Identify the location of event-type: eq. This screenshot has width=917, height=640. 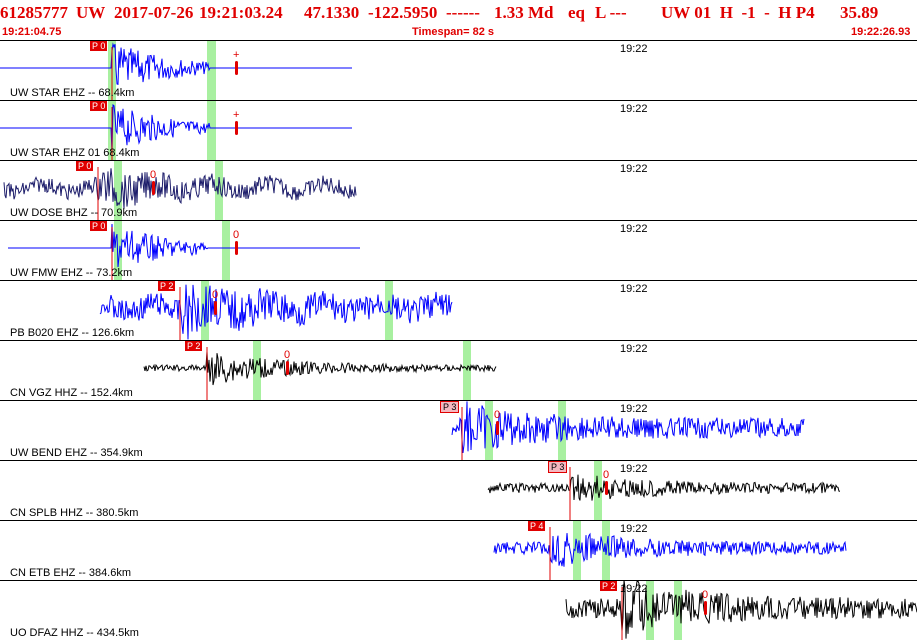
(576, 12).